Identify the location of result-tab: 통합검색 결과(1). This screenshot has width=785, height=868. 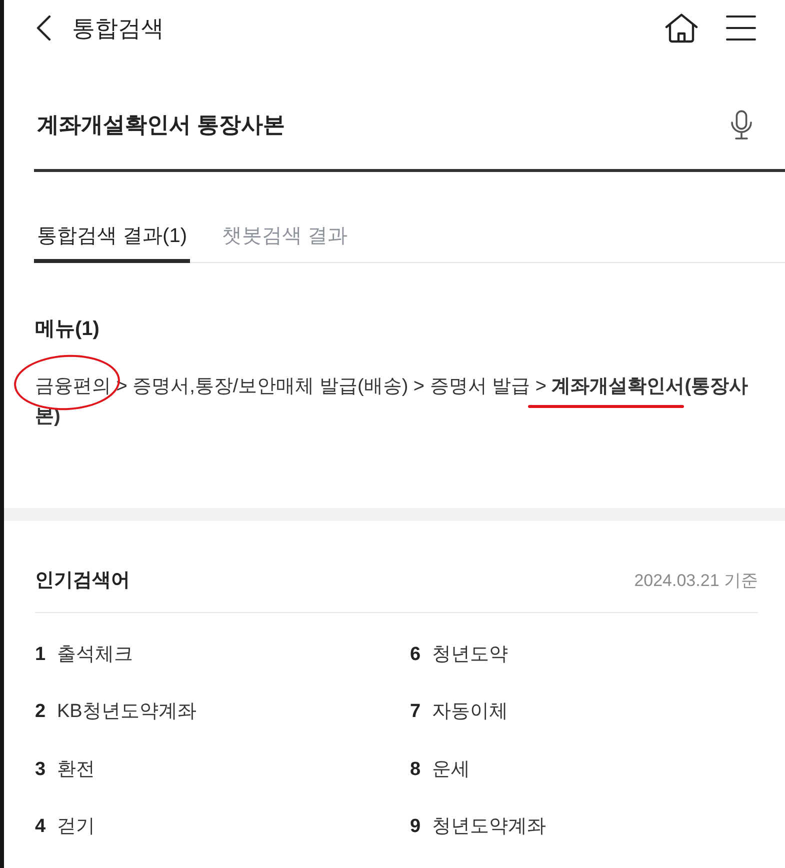
(112, 235).